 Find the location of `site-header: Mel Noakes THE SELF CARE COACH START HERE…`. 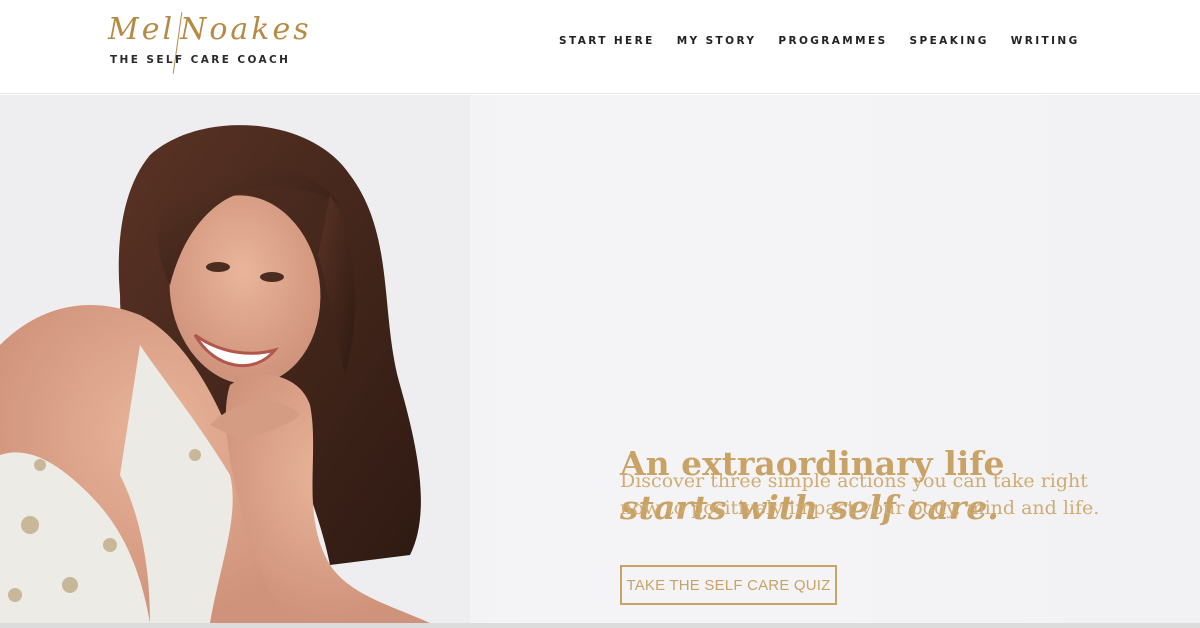

site-header: Mel Noakes THE SELF CARE COACH START HERE… is located at coordinates (600, 47).